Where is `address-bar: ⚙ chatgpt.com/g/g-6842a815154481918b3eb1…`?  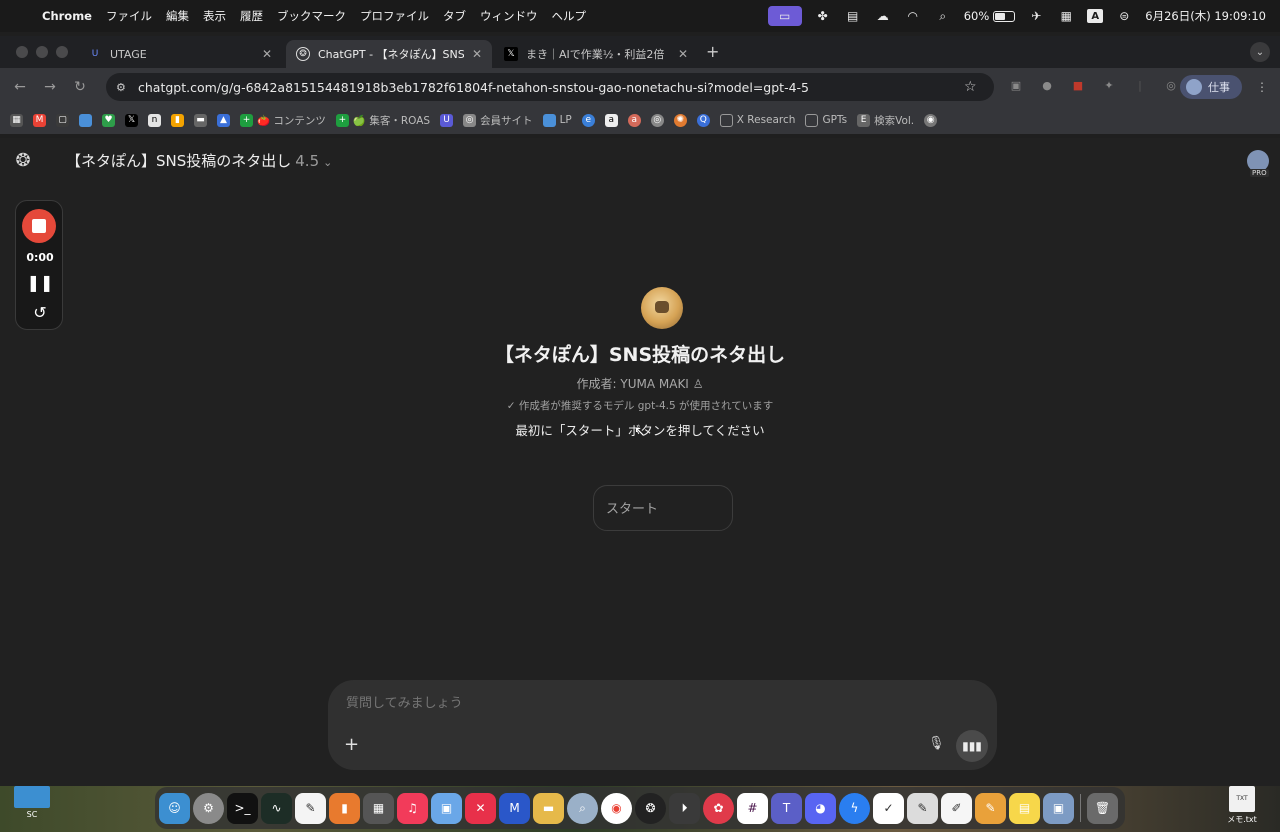 address-bar: ⚙ chatgpt.com/g/g-6842a815154481918b3eb1… is located at coordinates (550, 87).